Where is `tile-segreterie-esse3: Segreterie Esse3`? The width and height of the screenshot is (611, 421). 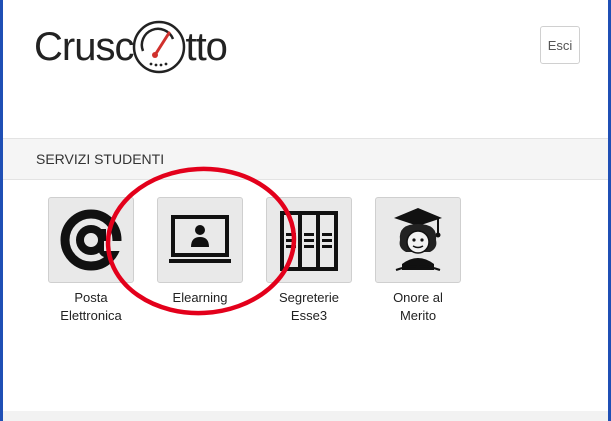
tile-segreterie-esse3: Segreterie Esse3 is located at coordinates (309, 261).